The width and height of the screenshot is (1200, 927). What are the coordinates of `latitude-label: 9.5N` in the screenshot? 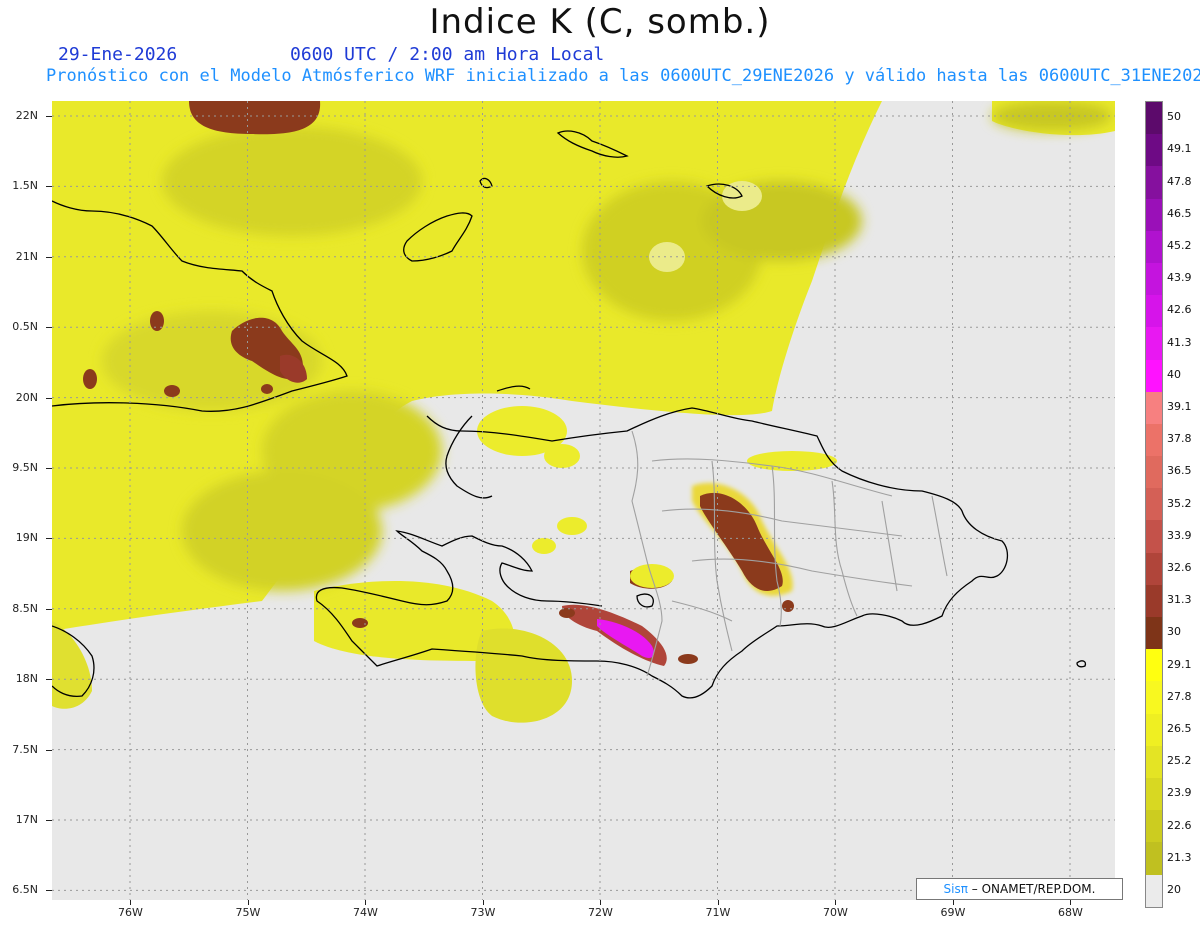 It's located at (25, 467).